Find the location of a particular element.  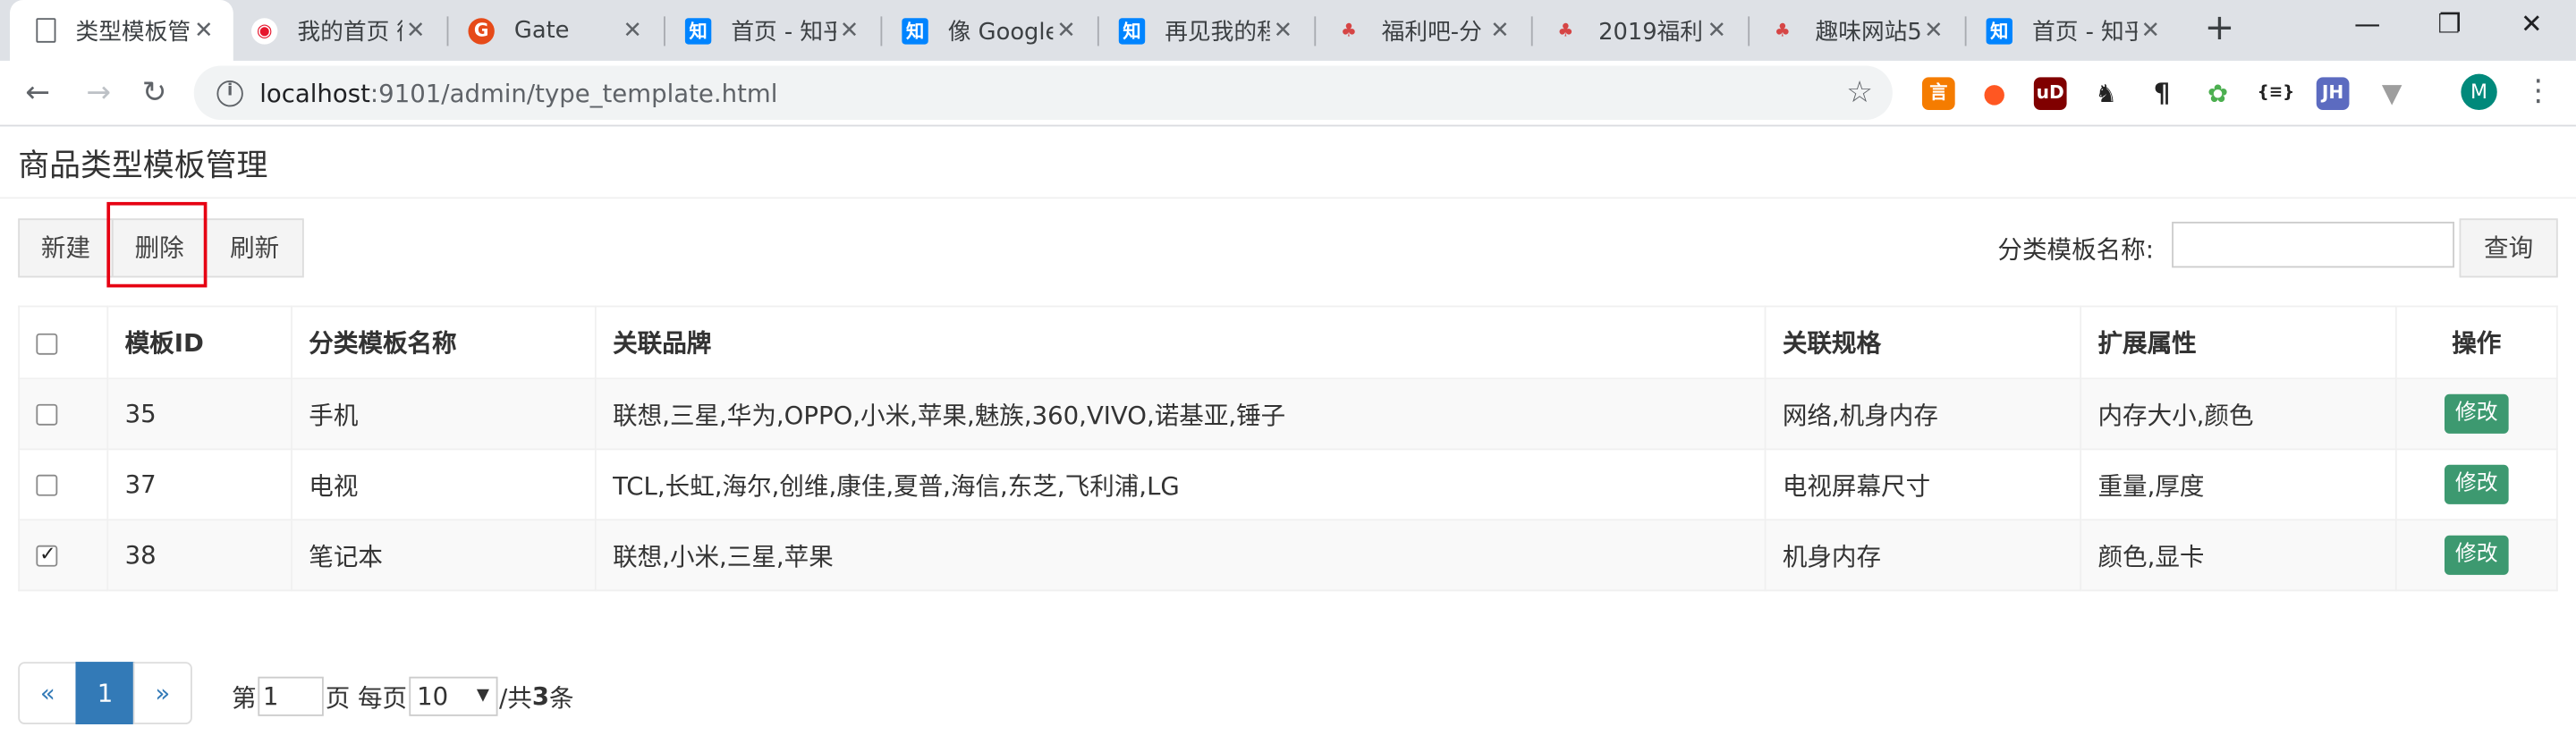

select-all-checkbox is located at coordinates (47, 343).